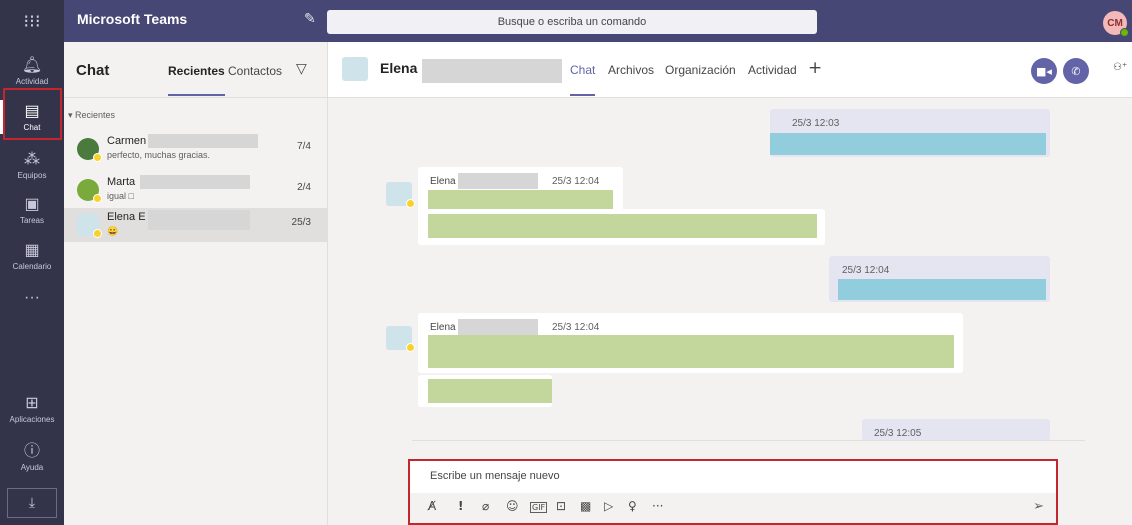  I want to click on message-outgoing: 25/3 12:04, so click(939, 279).